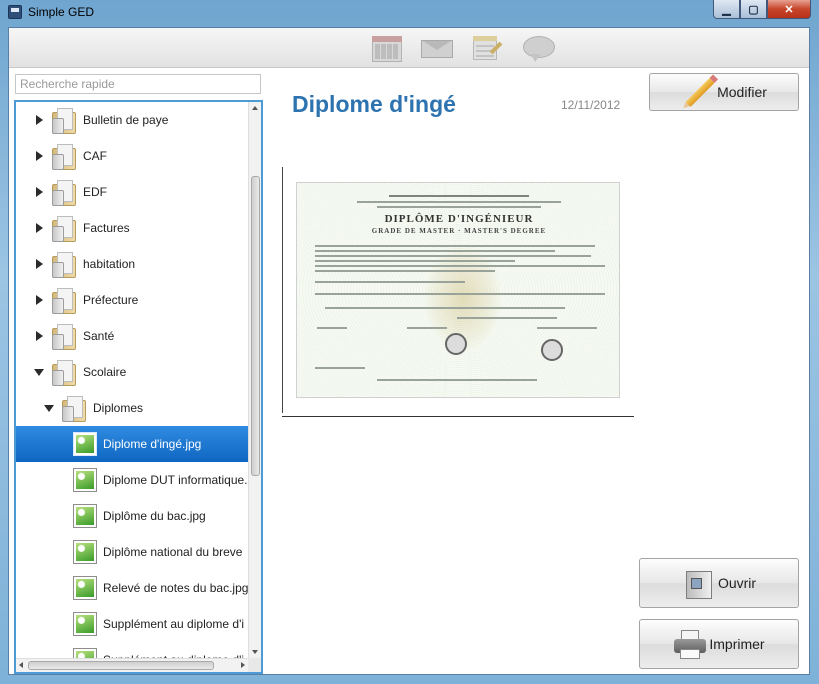 Image resolution: width=819 pixels, height=684 pixels. What do you see at coordinates (698, 583) in the screenshot?
I see `open-document-icon` at bounding box center [698, 583].